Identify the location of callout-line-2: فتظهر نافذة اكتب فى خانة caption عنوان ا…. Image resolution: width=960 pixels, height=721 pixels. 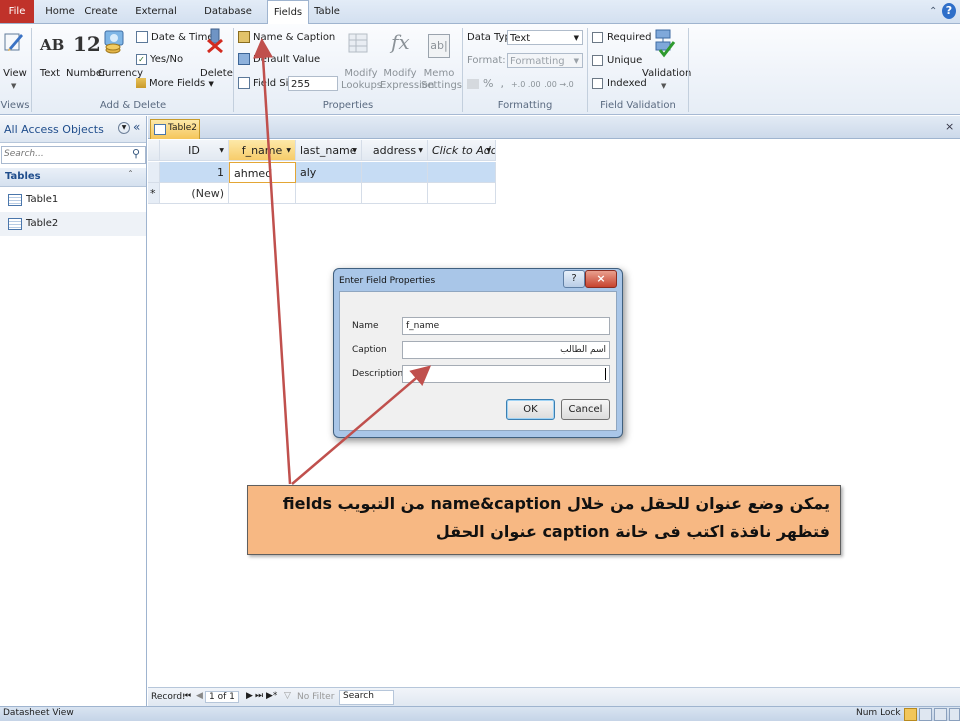
(632, 531).